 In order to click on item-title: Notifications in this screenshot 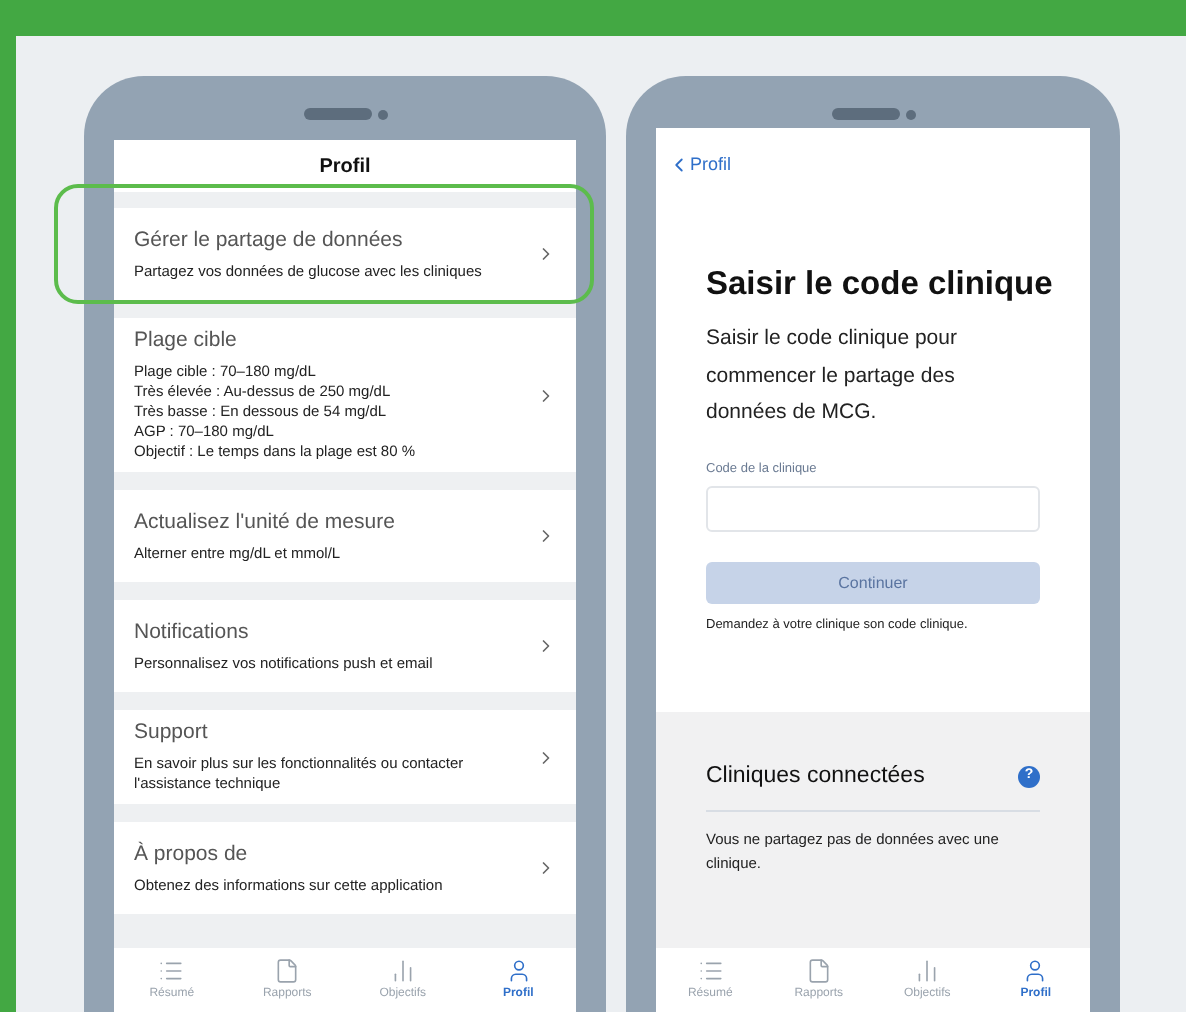, I will do `click(192, 632)`.